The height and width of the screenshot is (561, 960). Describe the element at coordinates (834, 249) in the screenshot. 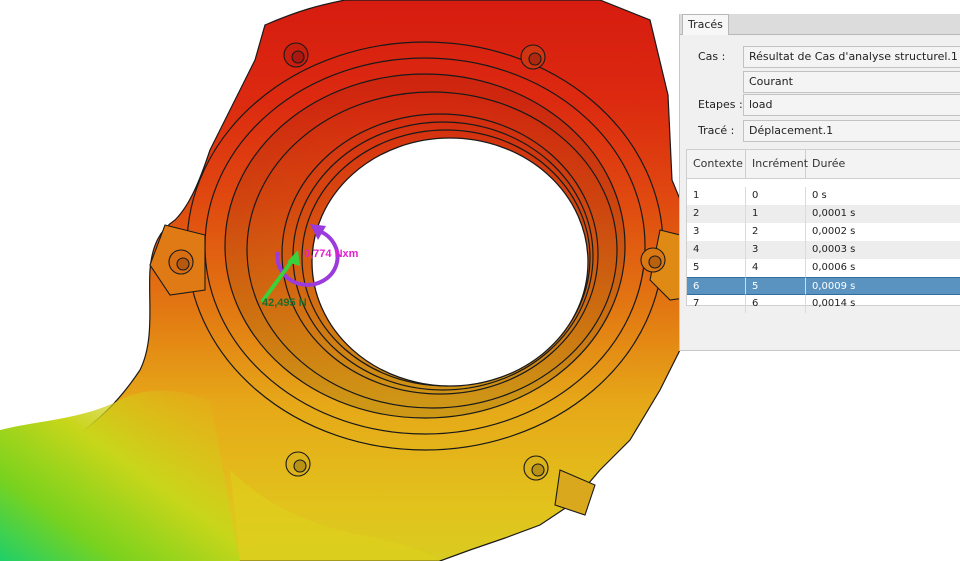

I see `cell-duree: 0,0003 s` at that location.